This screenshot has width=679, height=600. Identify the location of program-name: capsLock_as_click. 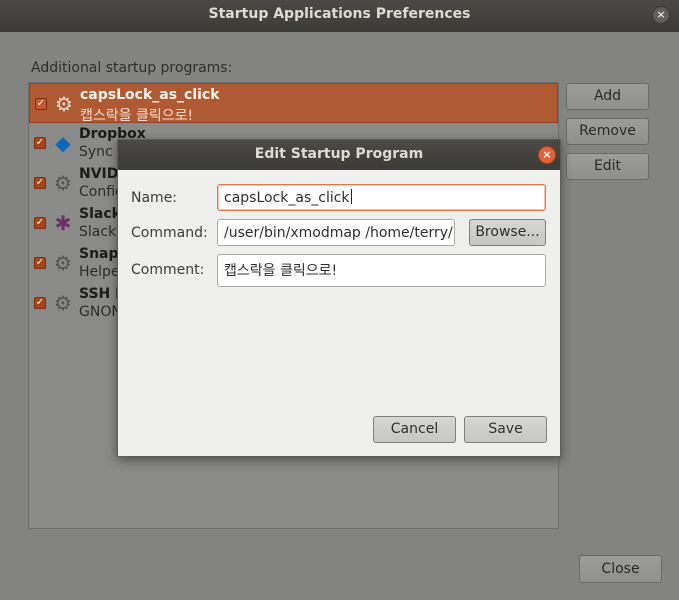
(150, 95).